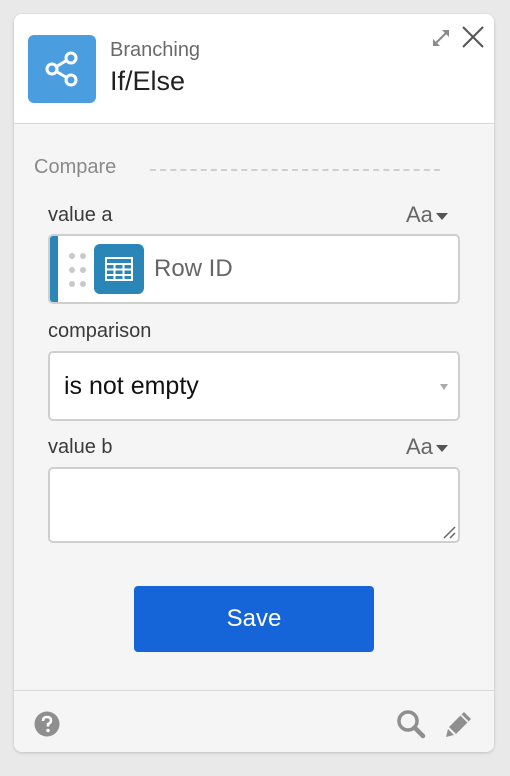 This screenshot has width=510, height=776. I want to click on expand-icon, so click(441, 38).